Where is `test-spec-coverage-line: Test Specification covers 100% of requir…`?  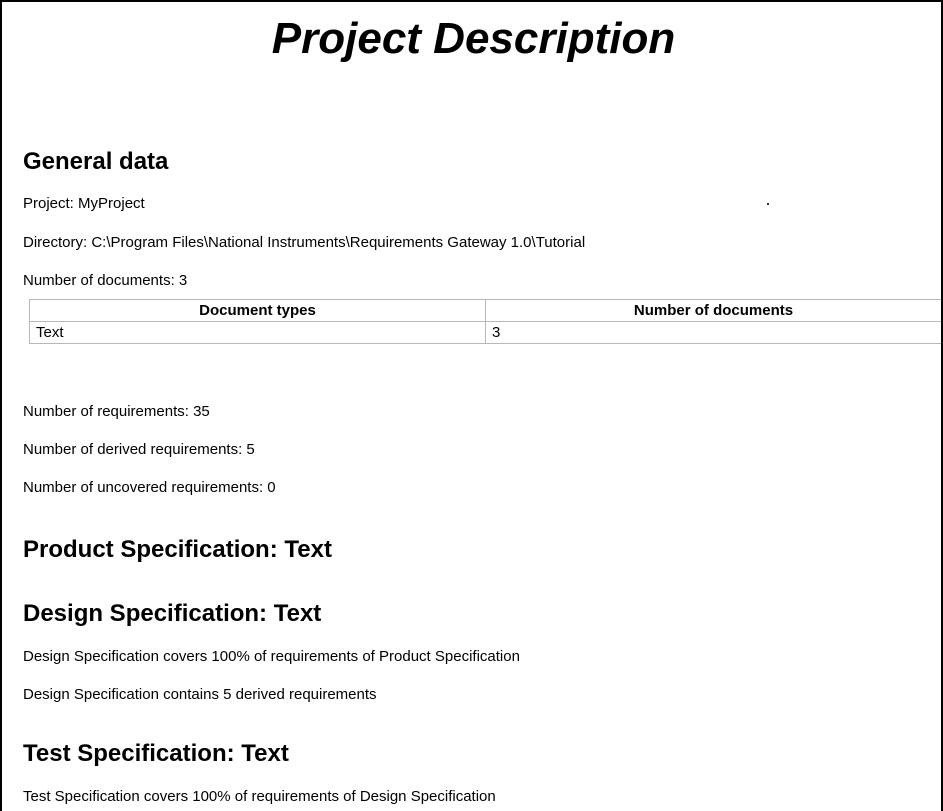 test-spec-coverage-line: Test Specification covers 100% of requir… is located at coordinates (259, 796).